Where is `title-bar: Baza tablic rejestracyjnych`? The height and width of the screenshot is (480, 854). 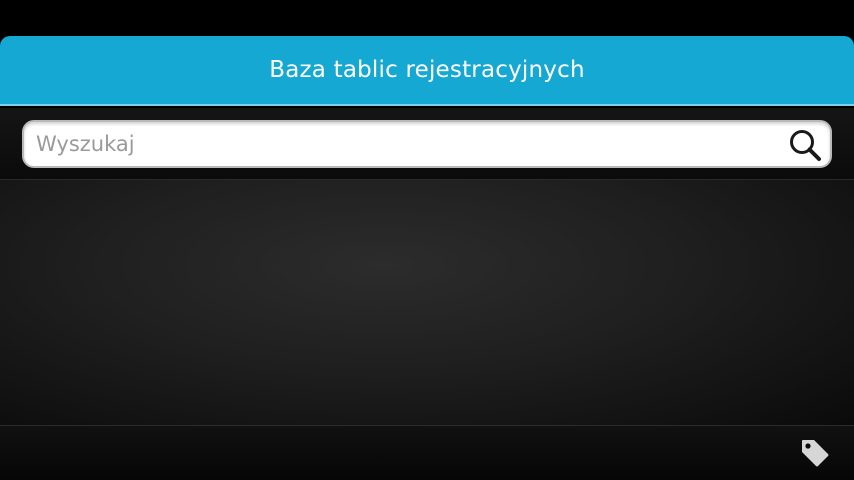 title-bar: Baza tablic rejestracyjnych is located at coordinates (427, 71).